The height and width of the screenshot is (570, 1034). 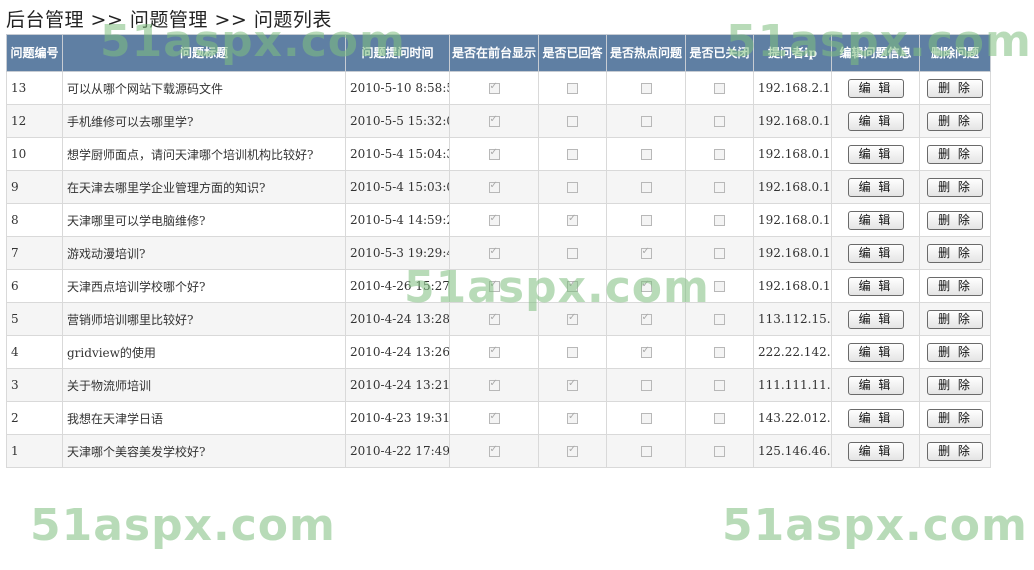 What do you see at coordinates (397, 121) in the screenshot?
I see `cell-time: 2010-5-5 15:32:00` at bounding box center [397, 121].